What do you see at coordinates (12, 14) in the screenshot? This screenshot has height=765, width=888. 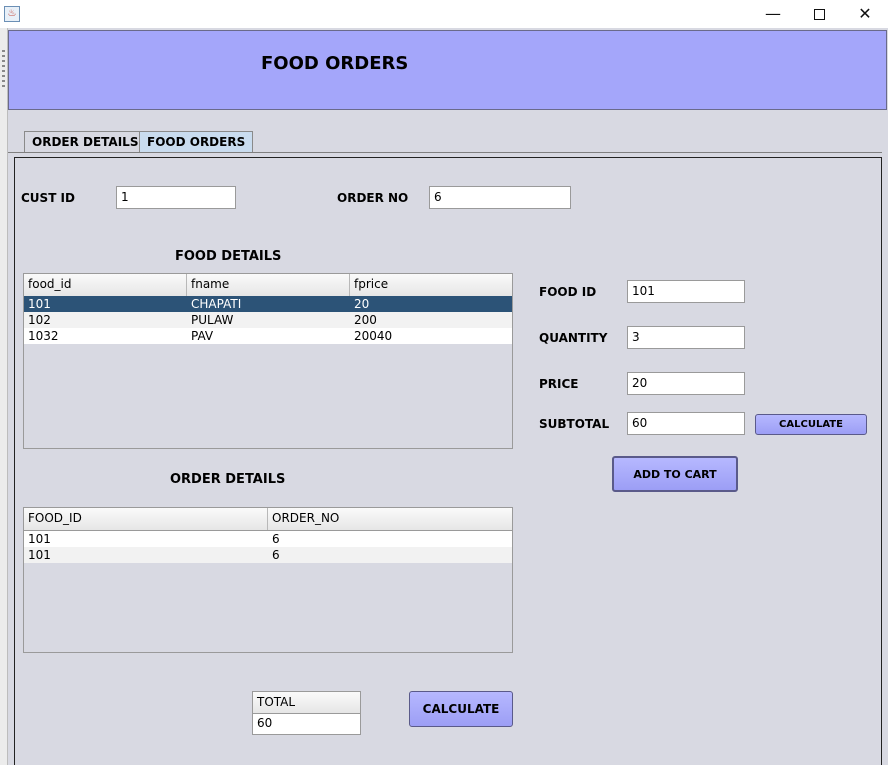 I see `java-app-icon: ♨` at bounding box center [12, 14].